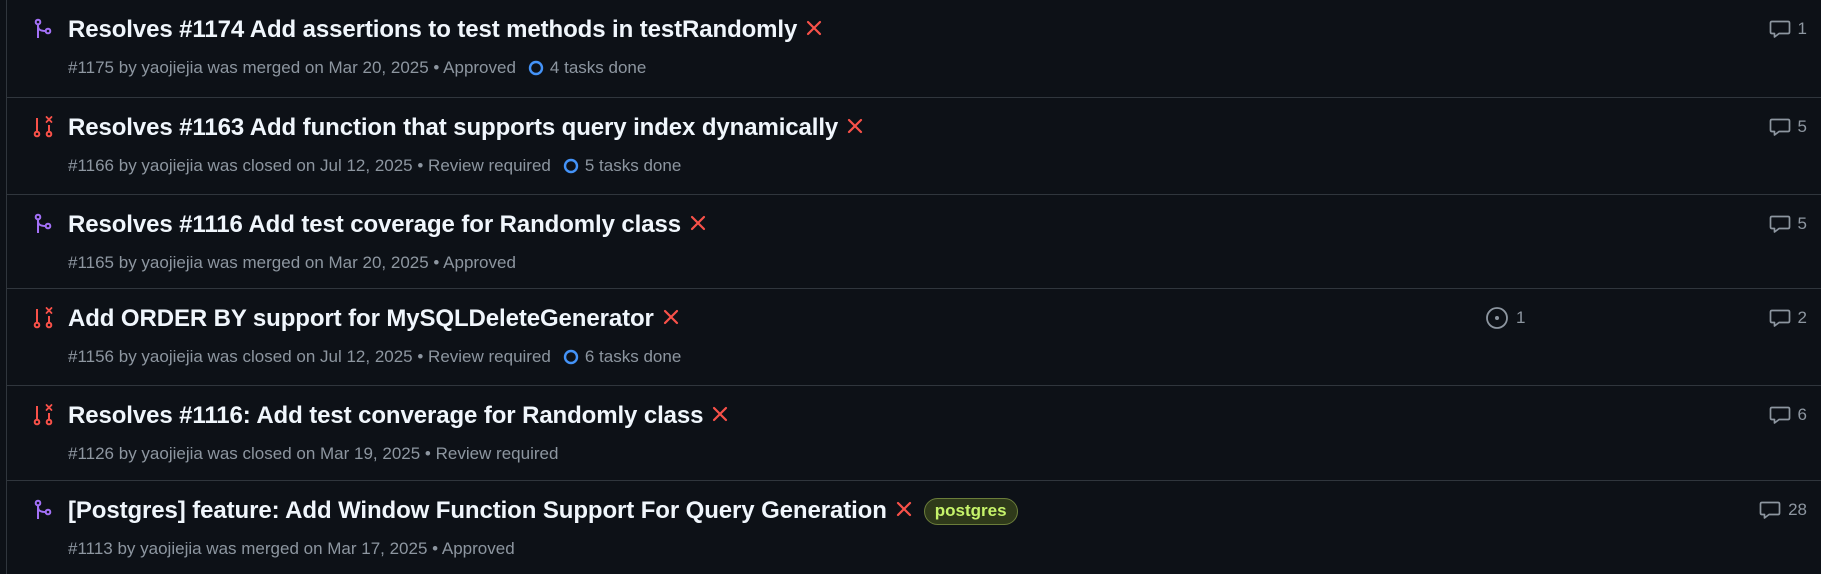 Image resolution: width=1821 pixels, height=574 pixels. Describe the element at coordinates (633, 165) in the screenshot. I see `task-progress-text: 5 tasks done` at that location.